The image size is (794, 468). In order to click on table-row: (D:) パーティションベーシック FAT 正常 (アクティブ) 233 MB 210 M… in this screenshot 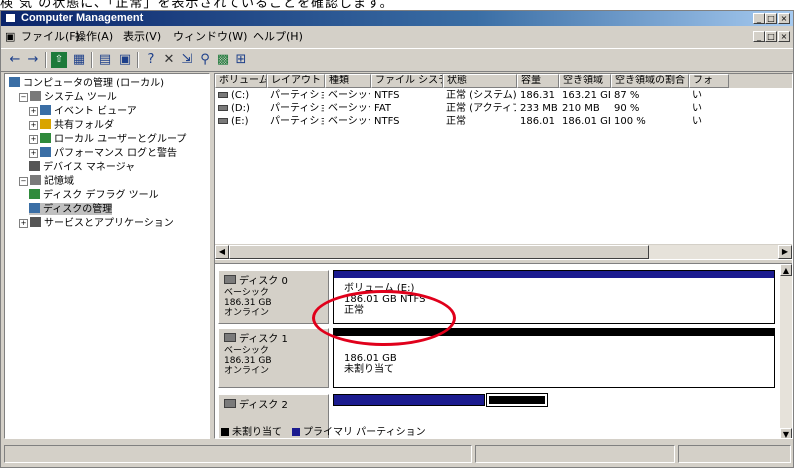, I will do `click(503, 108)`.